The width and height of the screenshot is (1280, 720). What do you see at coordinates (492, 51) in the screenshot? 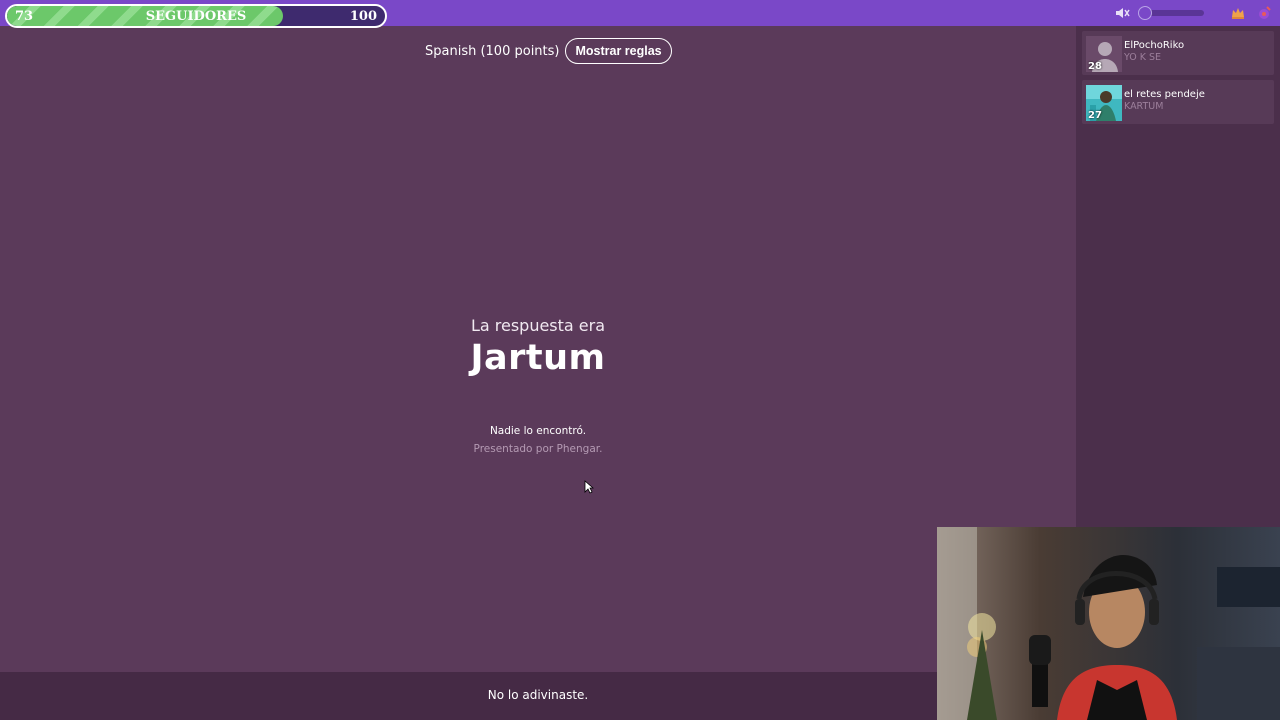
I see `language-points-label: Spanish (100 points)` at bounding box center [492, 51].